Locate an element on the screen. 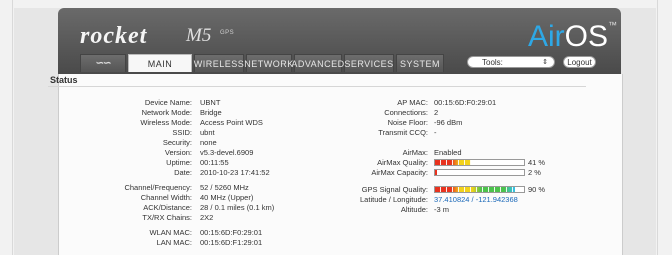 The height and width of the screenshot is (255, 672). row-lan-mac-value: 00:15:6D:F1:29:01 is located at coordinates (275, 243).